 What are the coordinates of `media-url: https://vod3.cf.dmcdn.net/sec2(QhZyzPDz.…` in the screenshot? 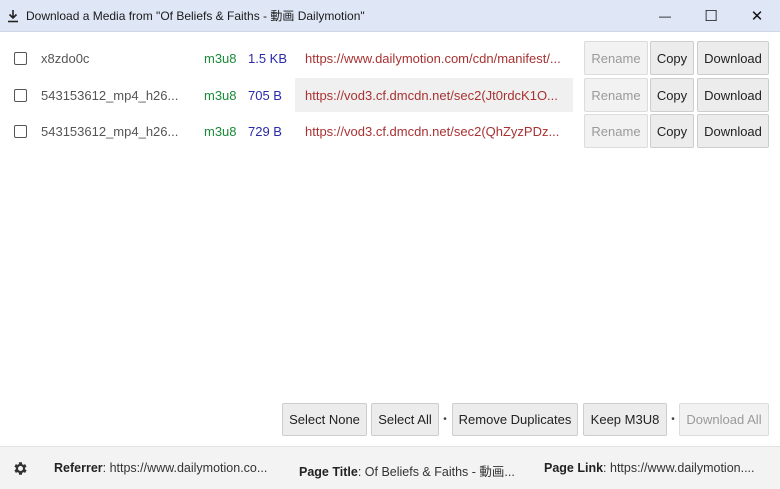 It's located at (432, 131).